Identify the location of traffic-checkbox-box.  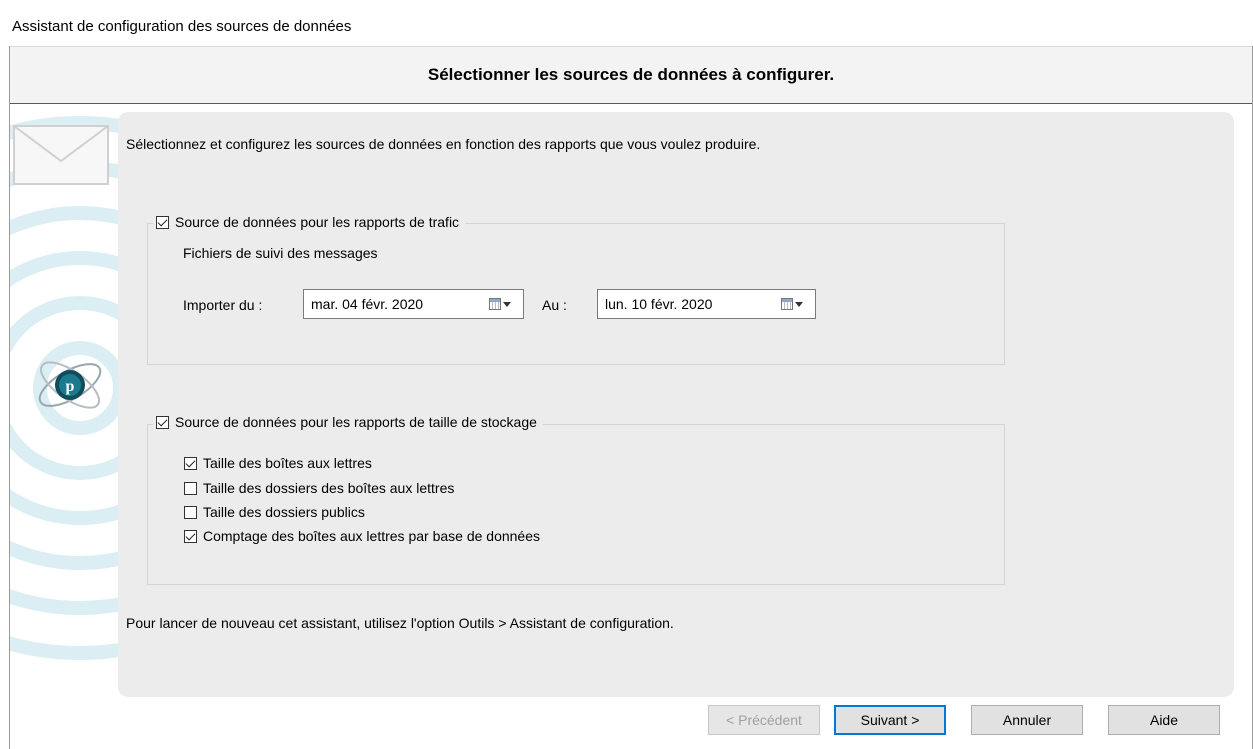
(162, 222).